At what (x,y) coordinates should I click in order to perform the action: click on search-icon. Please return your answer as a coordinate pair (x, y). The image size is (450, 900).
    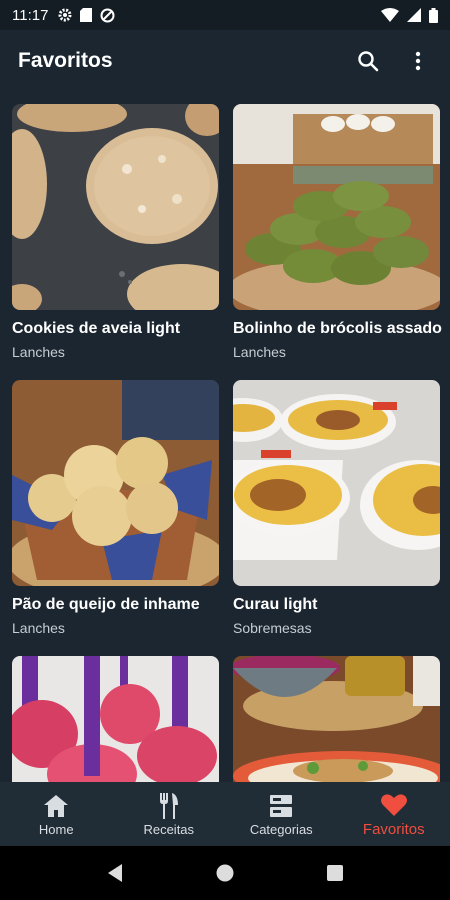
    Looking at the image, I should click on (368, 61).